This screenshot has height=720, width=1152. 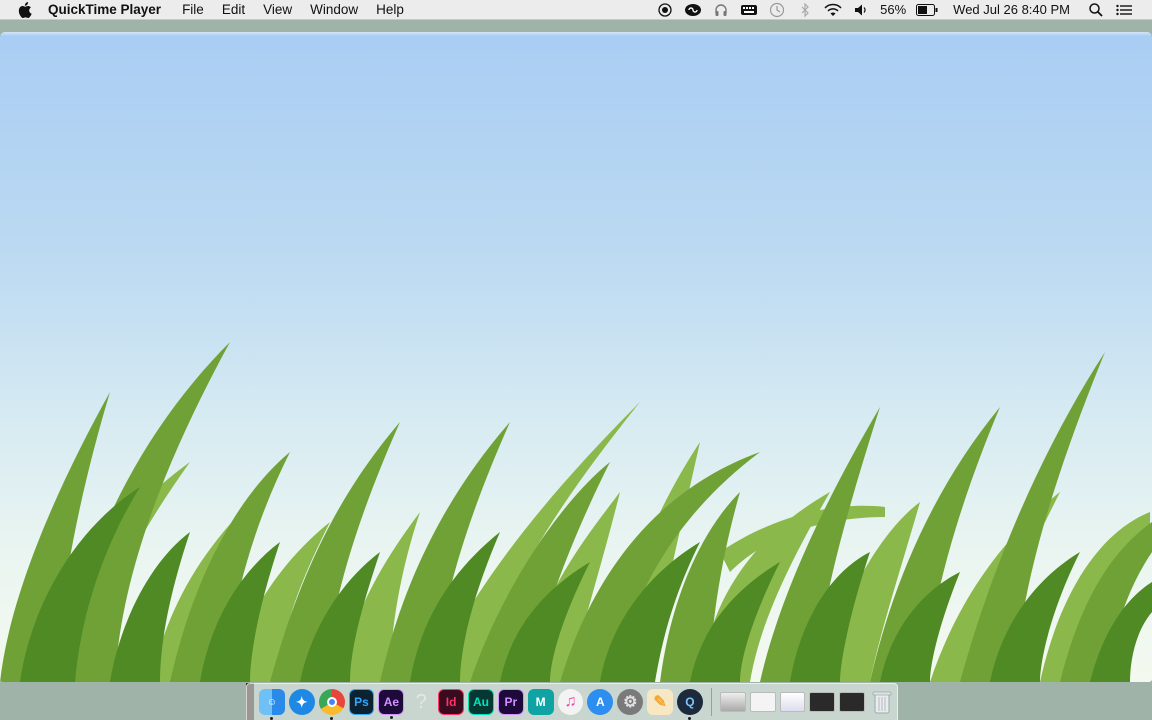 I want to click on indesign-label: Id, so click(x=451, y=702).